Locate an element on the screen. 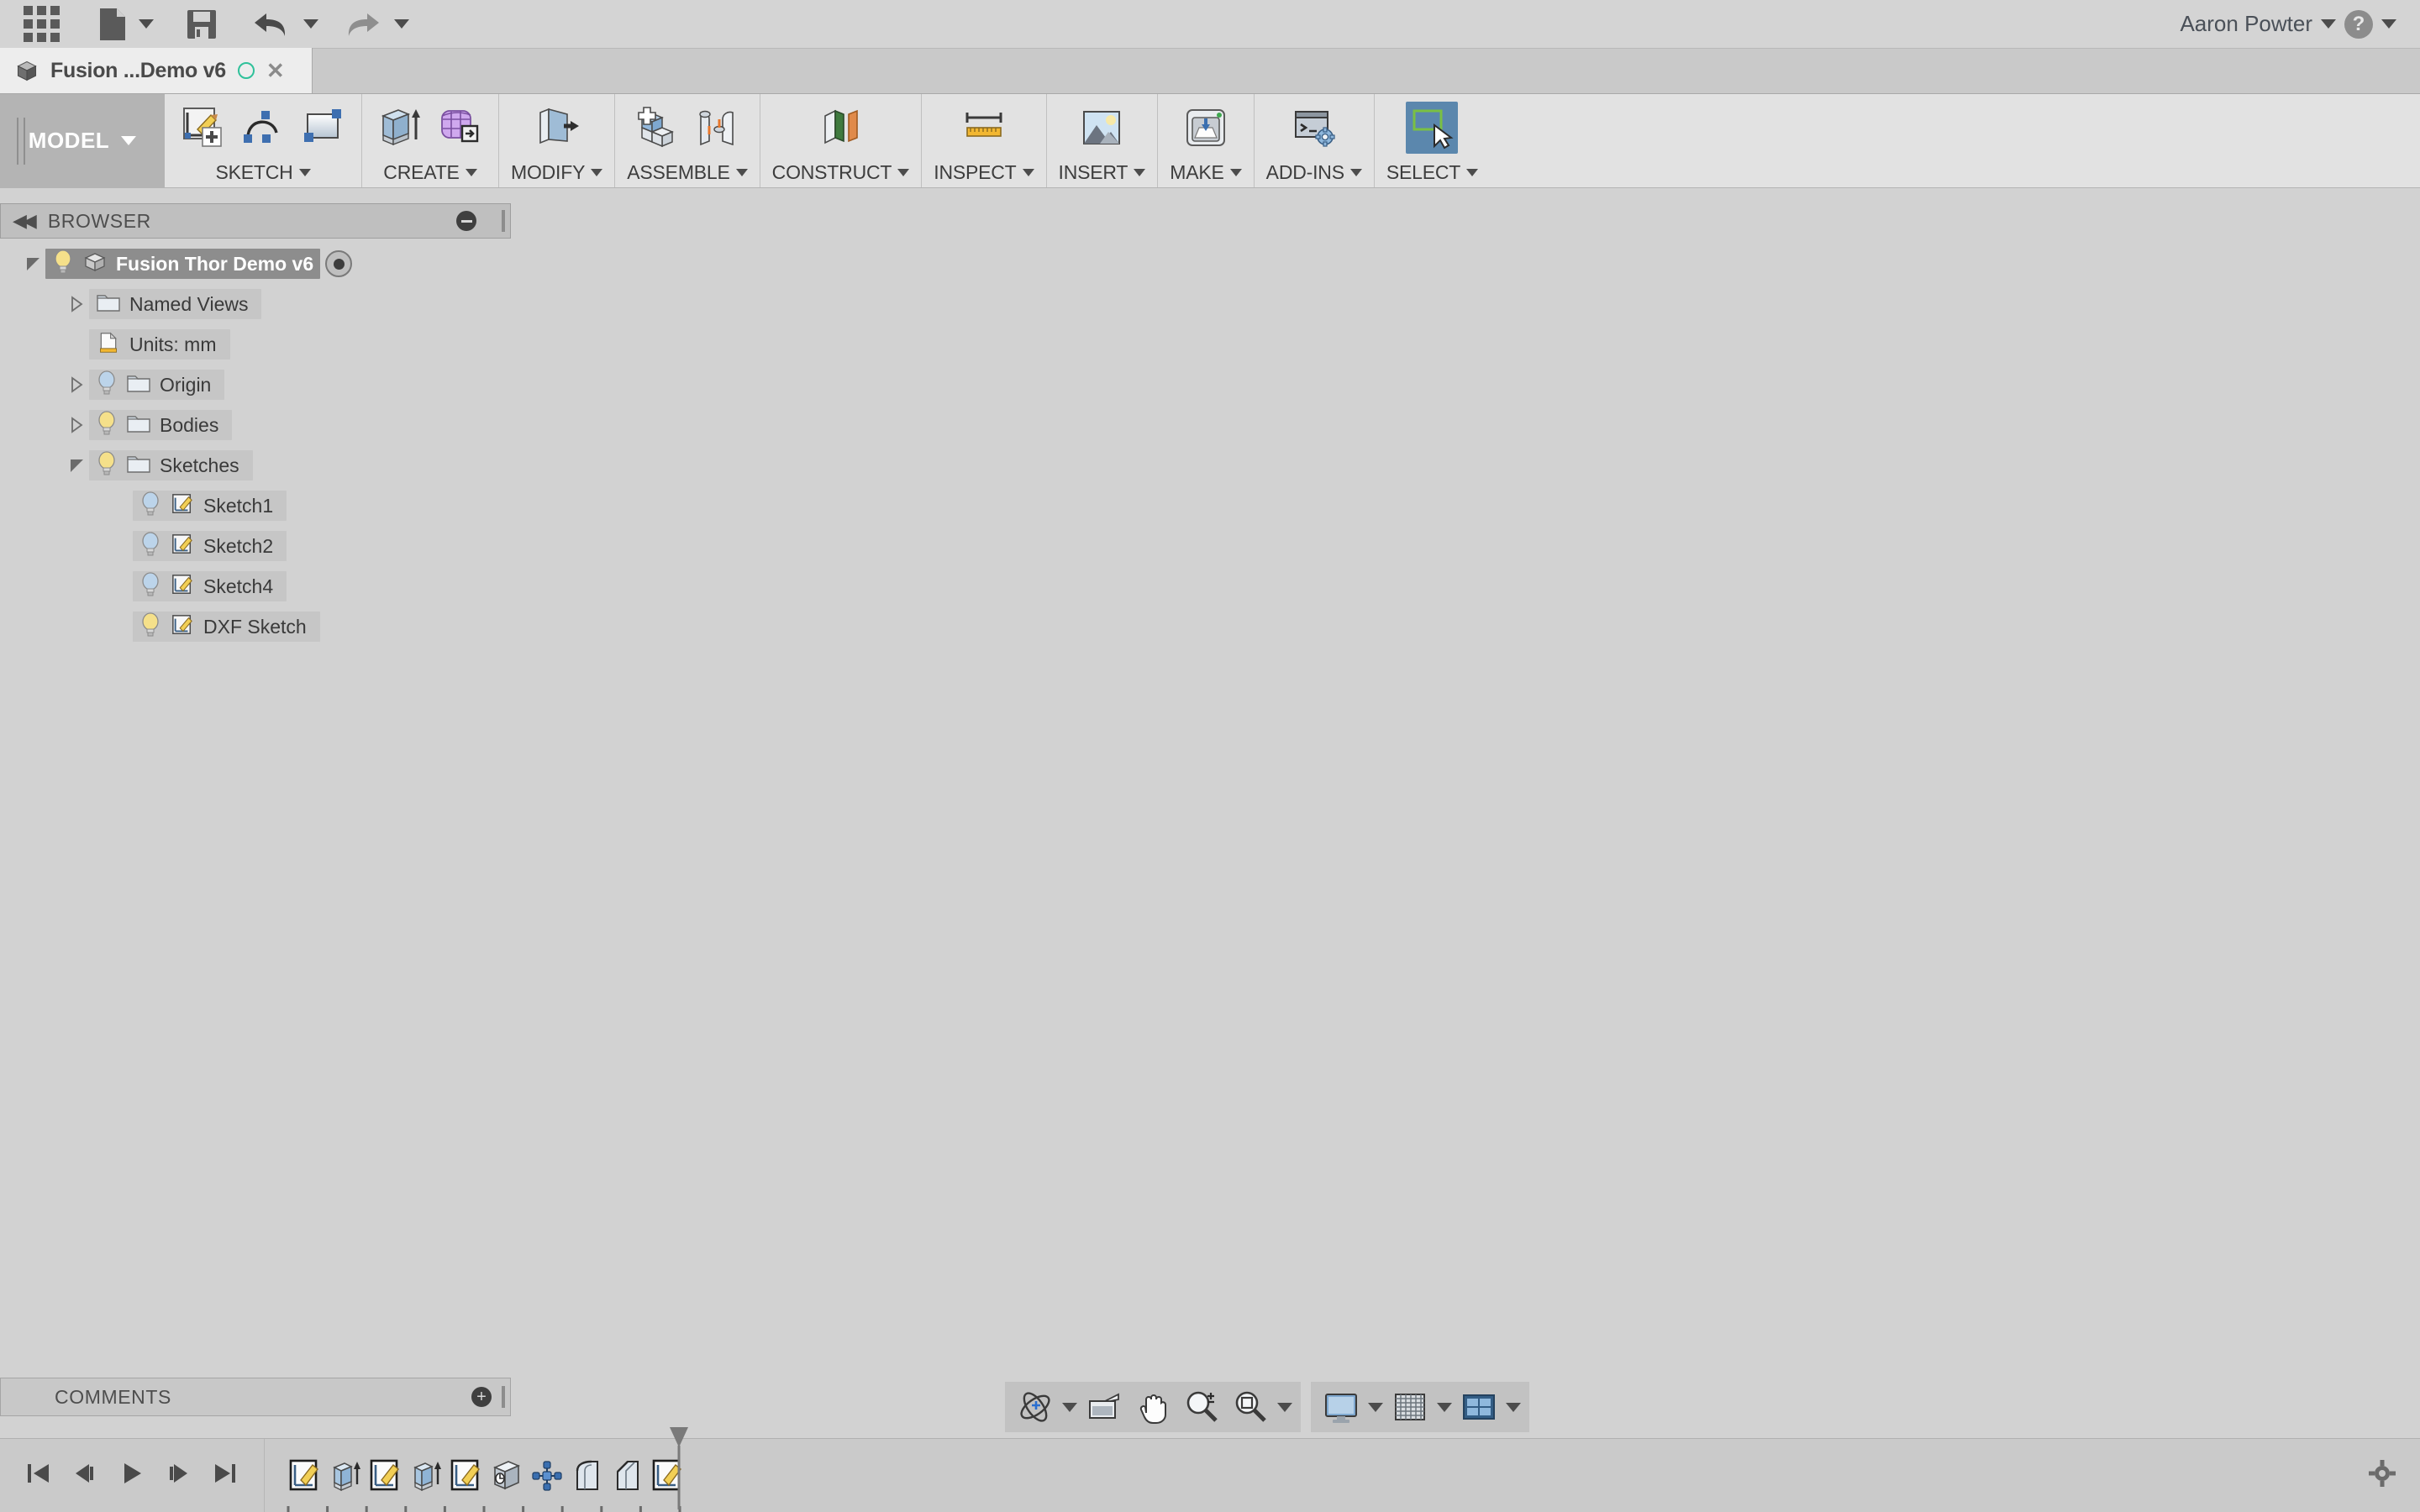 Image resolution: width=2420 pixels, height=1512 pixels. zoom-icon is located at coordinates (1201, 1407).